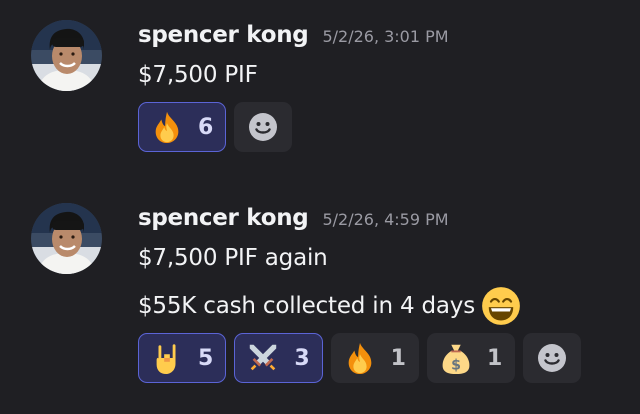  I want to click on timestamp: 5/2/26, 4:59 PM, so click(385, 219).